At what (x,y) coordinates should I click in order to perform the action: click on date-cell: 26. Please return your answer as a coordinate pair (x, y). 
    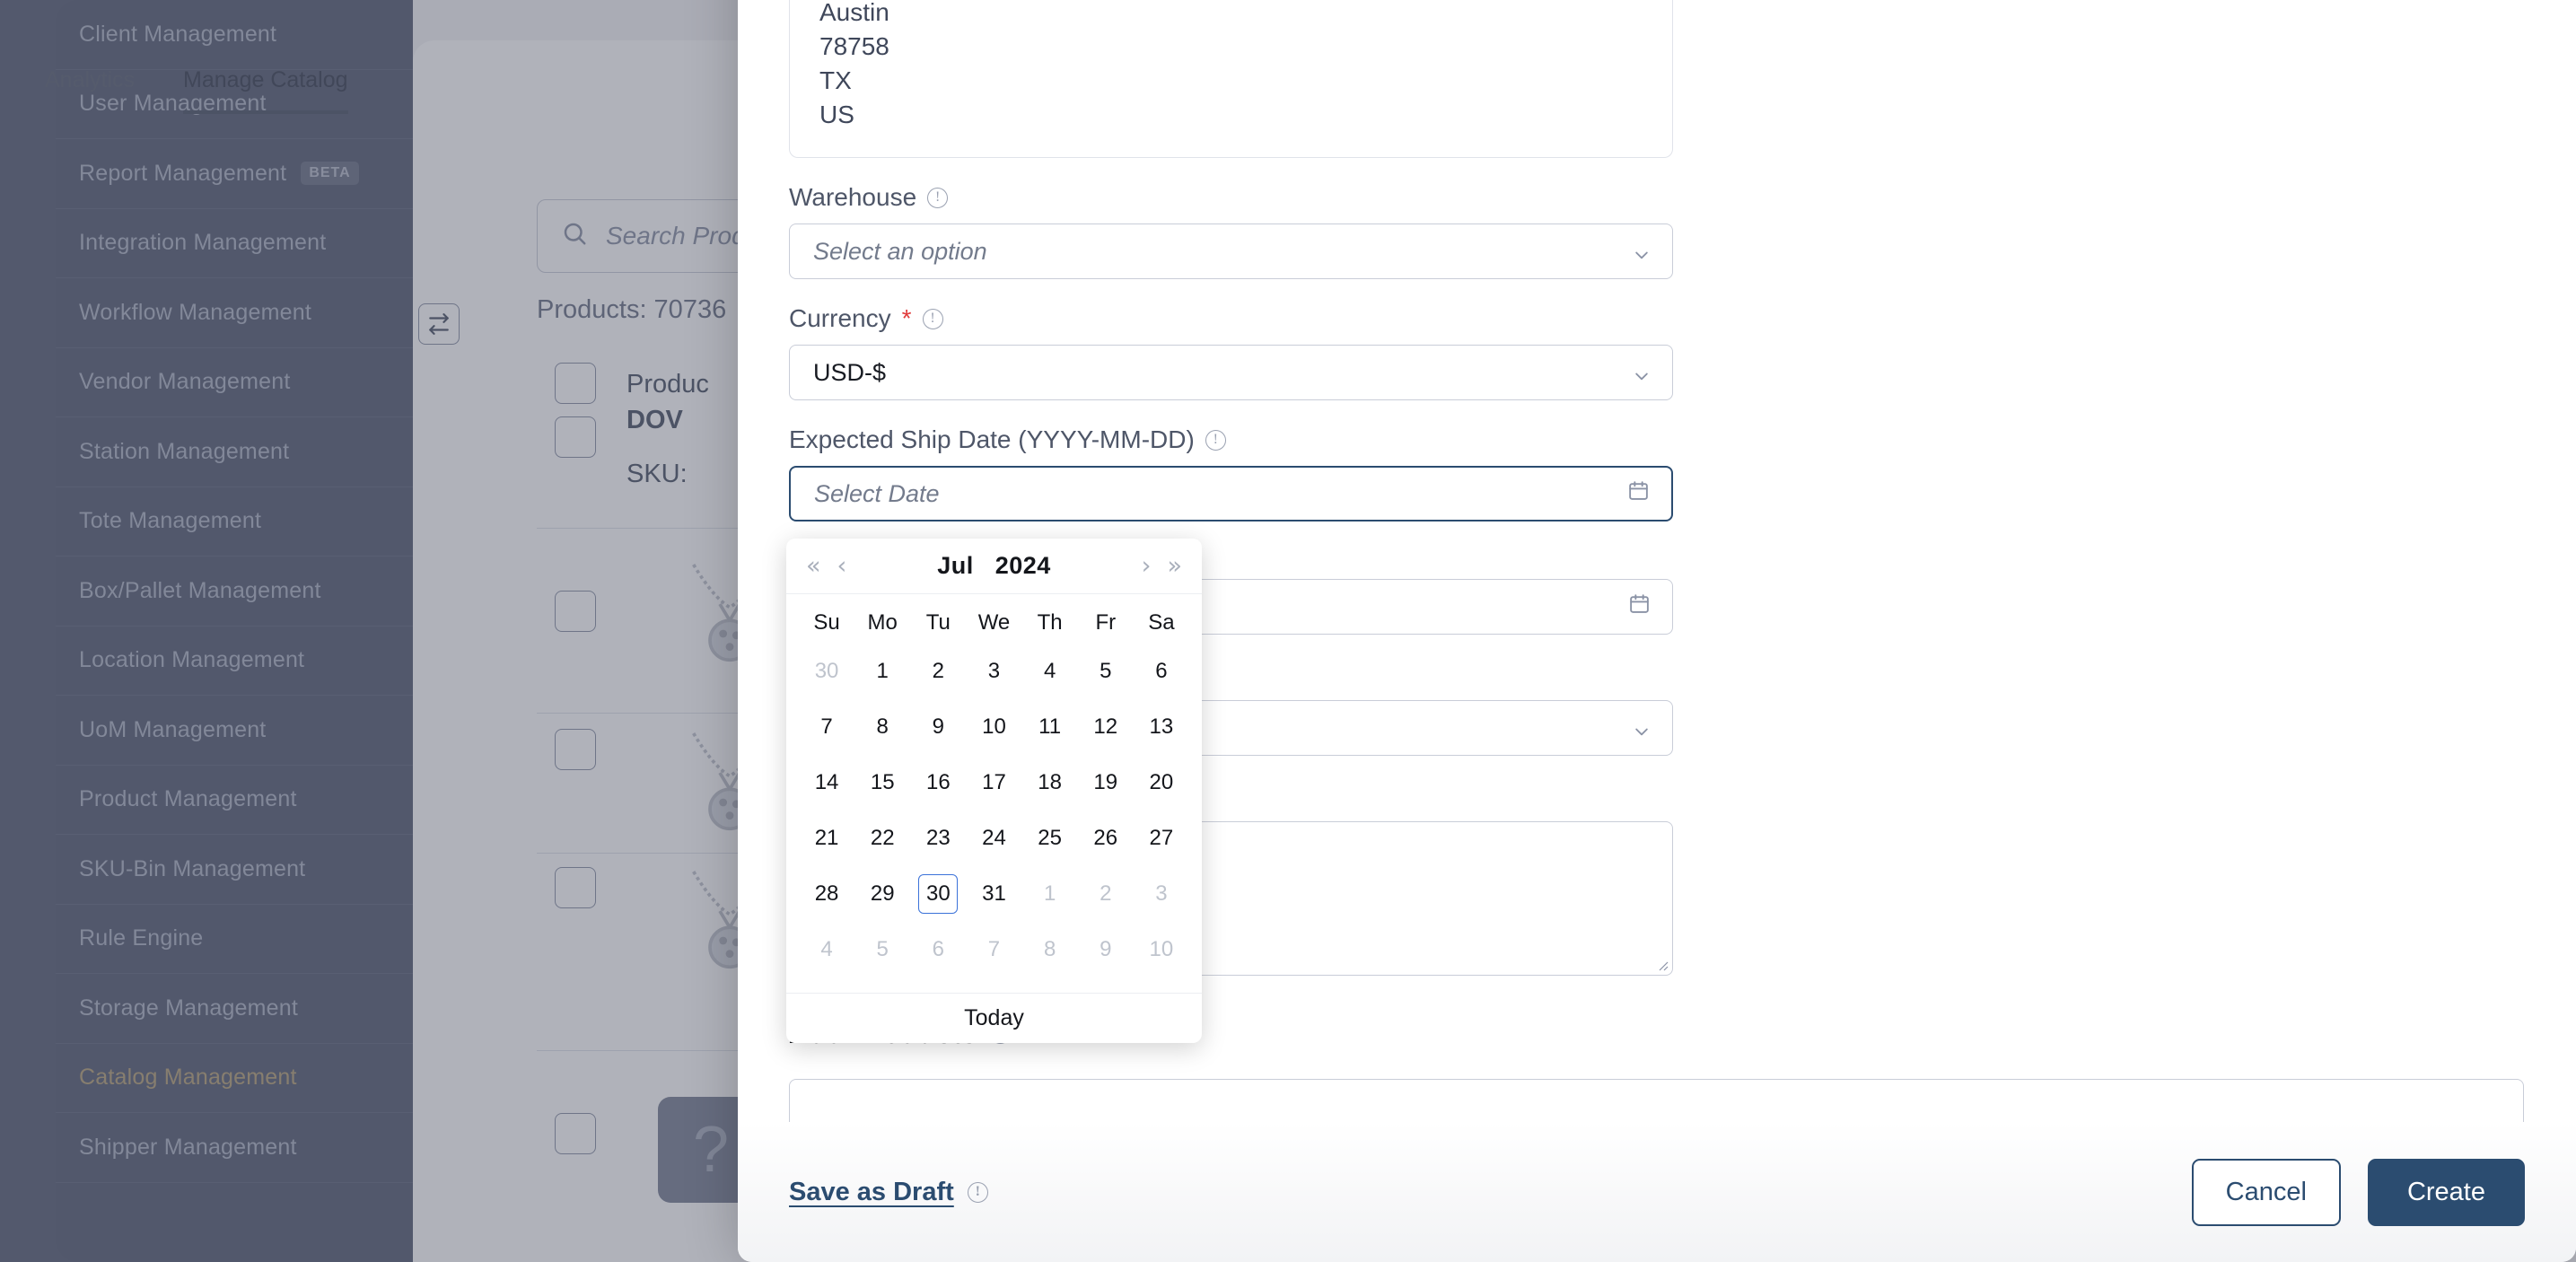
    Looking at the image, I should click on (1106, 839).